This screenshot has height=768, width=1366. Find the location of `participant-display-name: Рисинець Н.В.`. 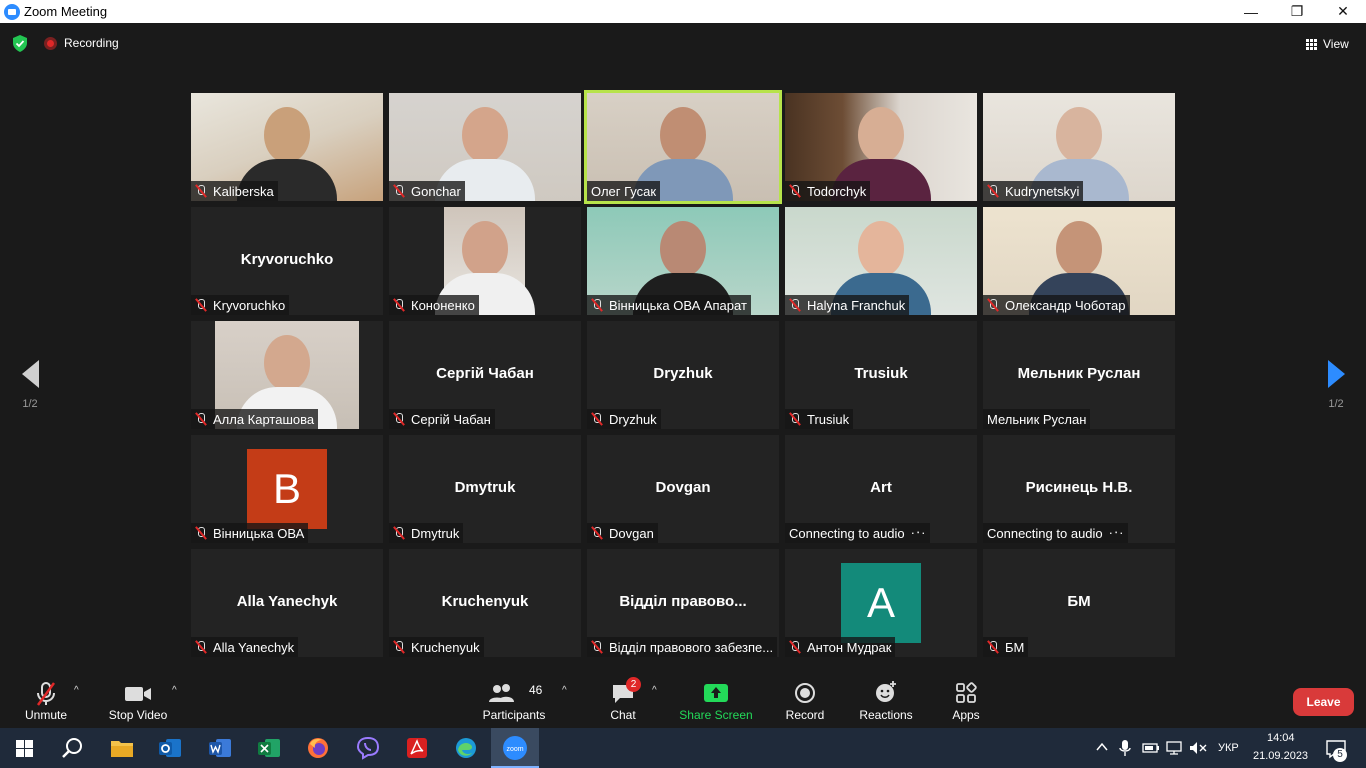

participant-display-name: Рисинець Н.В. is located at coordinates (1079, 487).